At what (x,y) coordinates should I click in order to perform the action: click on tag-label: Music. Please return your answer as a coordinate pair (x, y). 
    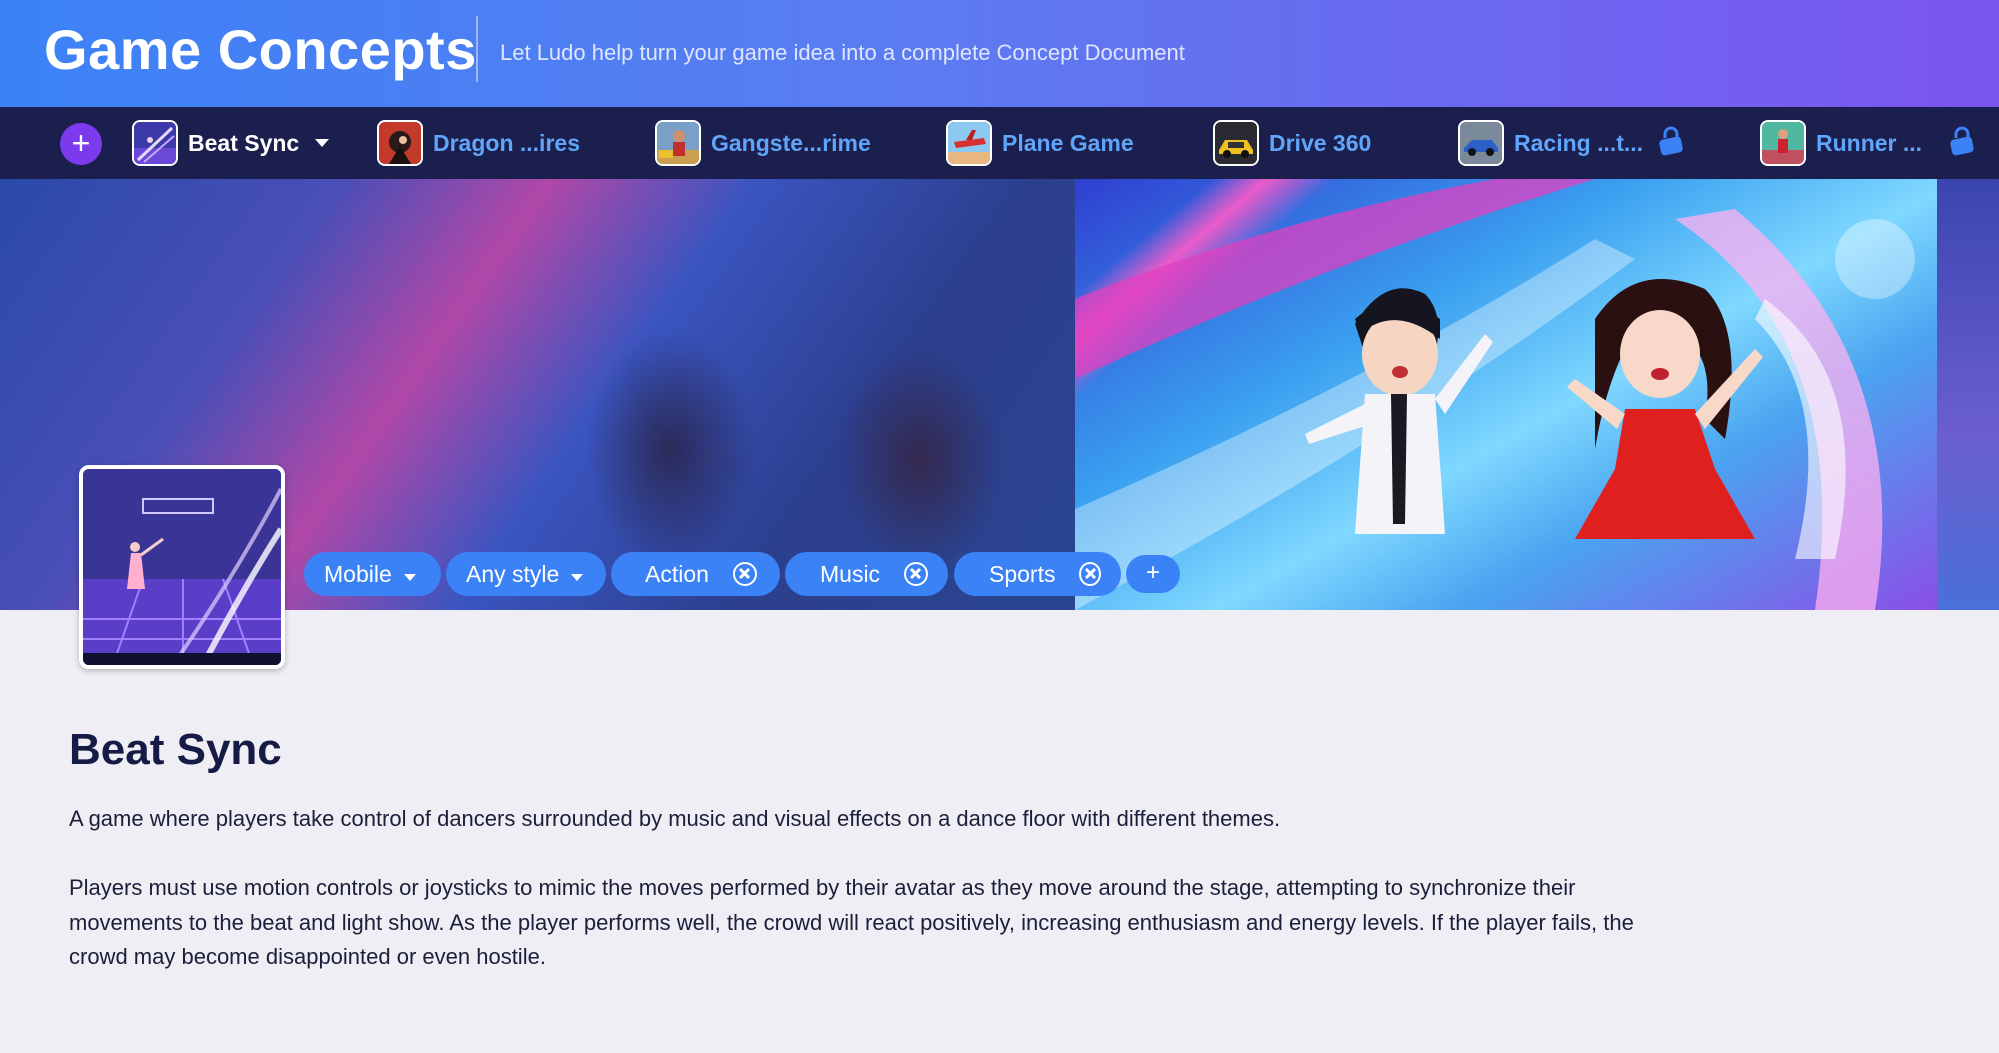
    Looking at the image, I should click on (850, 573).